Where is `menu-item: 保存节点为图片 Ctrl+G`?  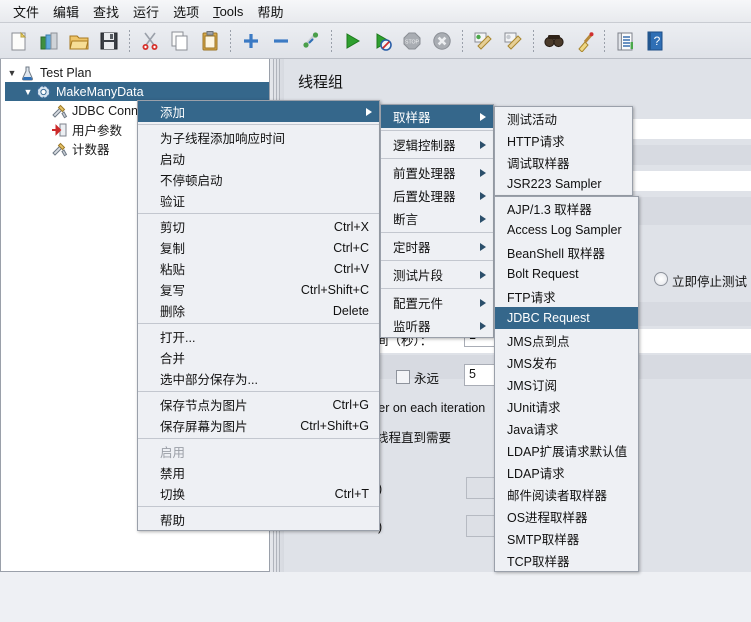
menu-item: 保存节点为图片 Ctrl+G is located at coordinates (258, 404).